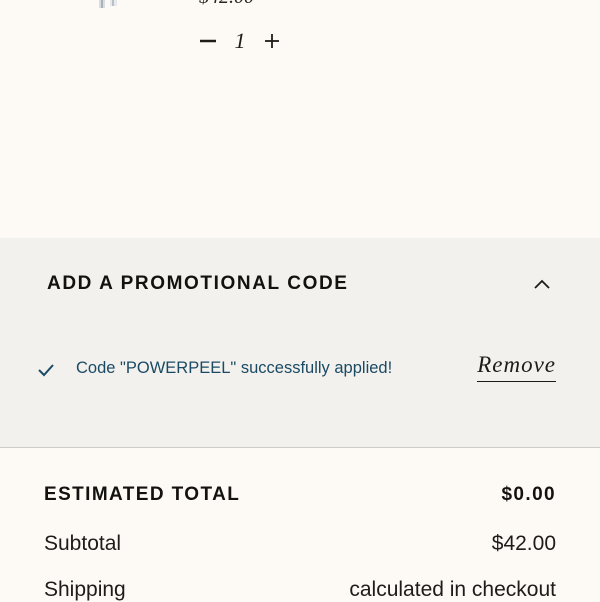 This screenshot has width=600, height=602. What do you see at coordinates (46, 370) in the screenshot?
I see `checkmark-icon` at bounding box center [46, 370].